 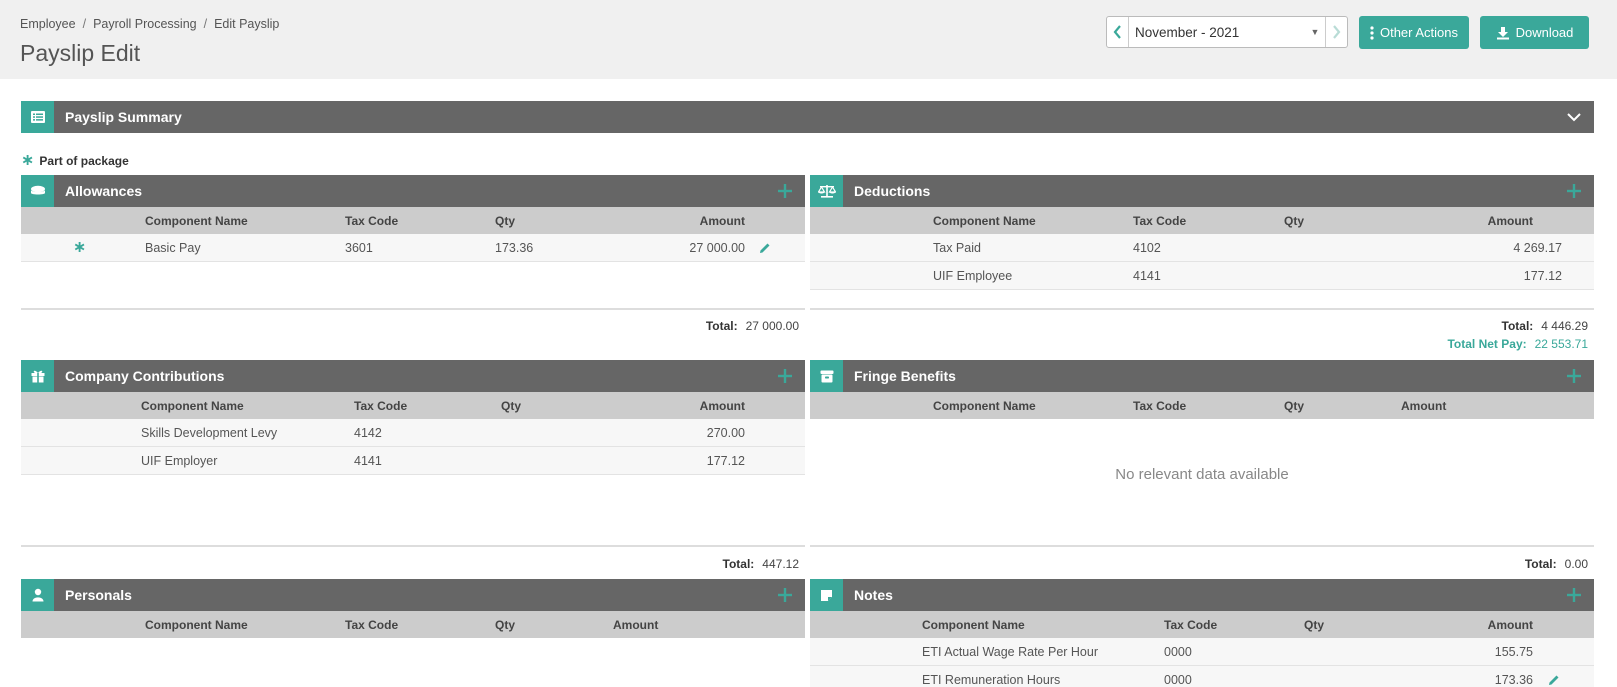 What do you see at coordinates (37, 117) in the screenshot?
I see `list-icon` at bounding box center [37, 117].